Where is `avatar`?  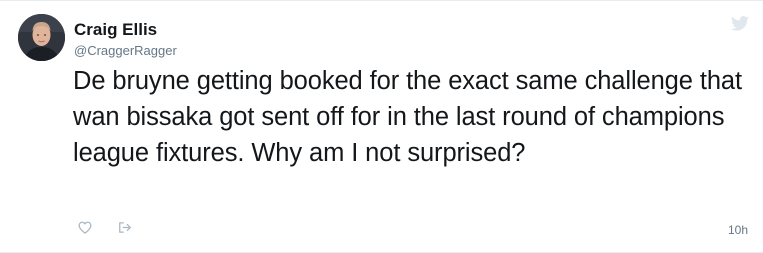 avatar is located at coordinates (41, 37).